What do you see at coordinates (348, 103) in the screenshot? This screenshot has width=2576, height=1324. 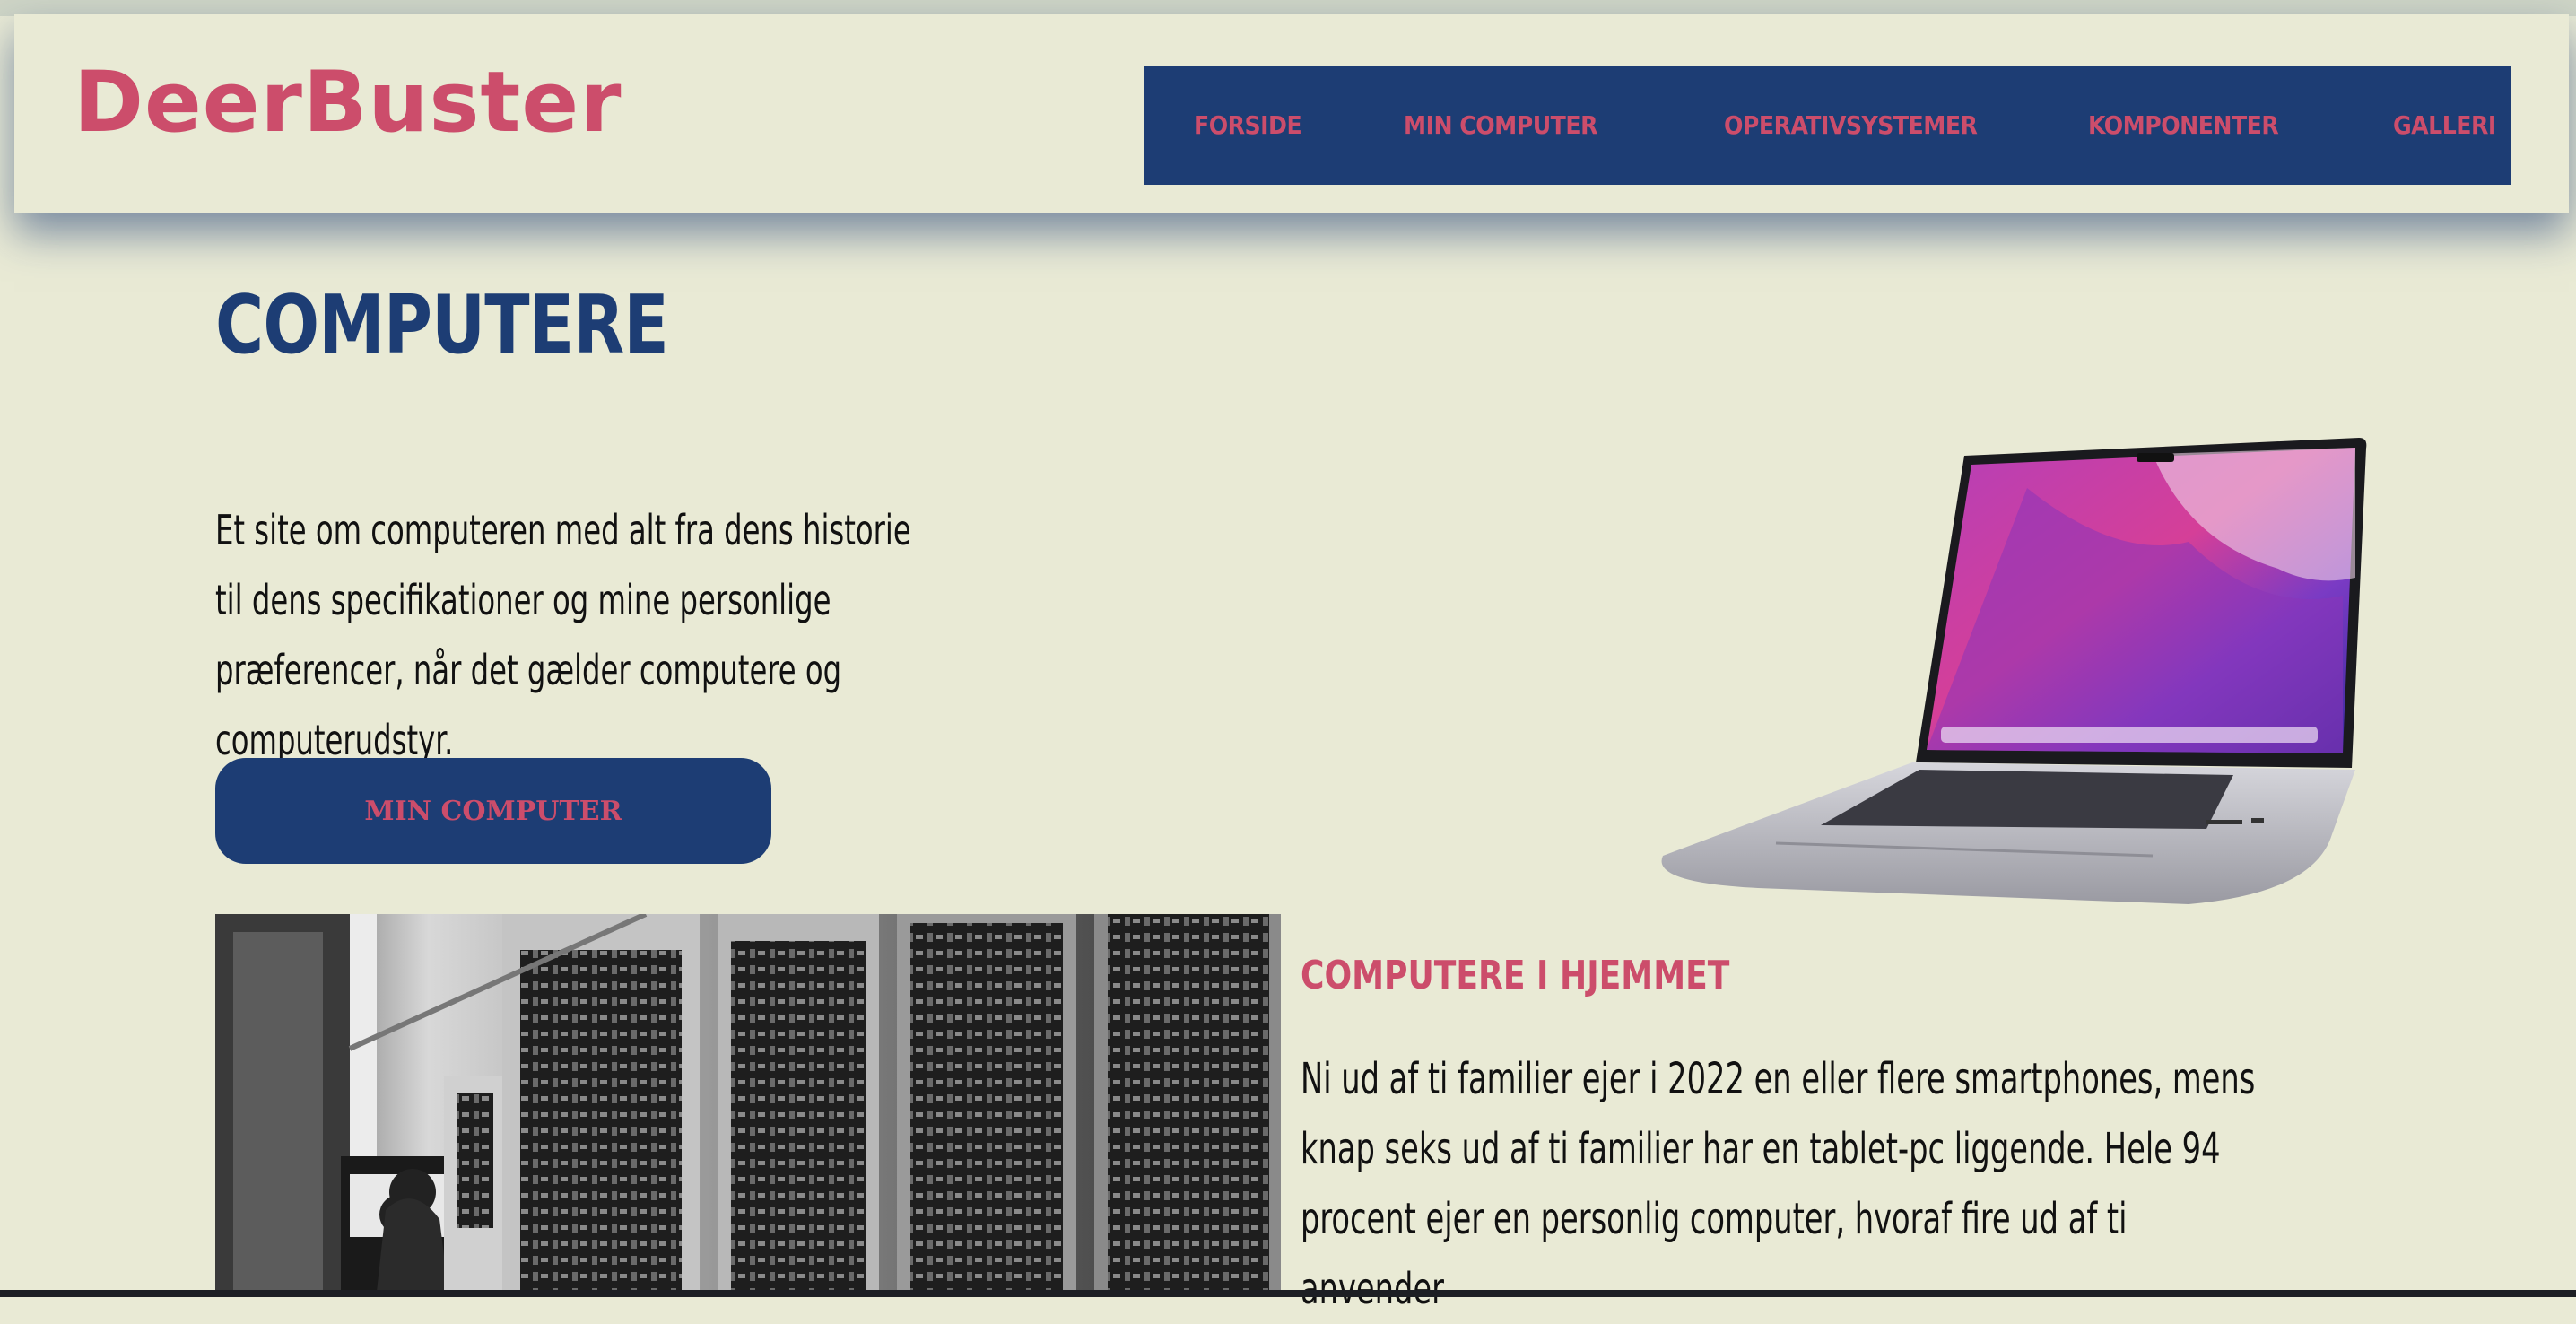 I see `site-logo: DeerBuster` at bounding box center [348, 103].